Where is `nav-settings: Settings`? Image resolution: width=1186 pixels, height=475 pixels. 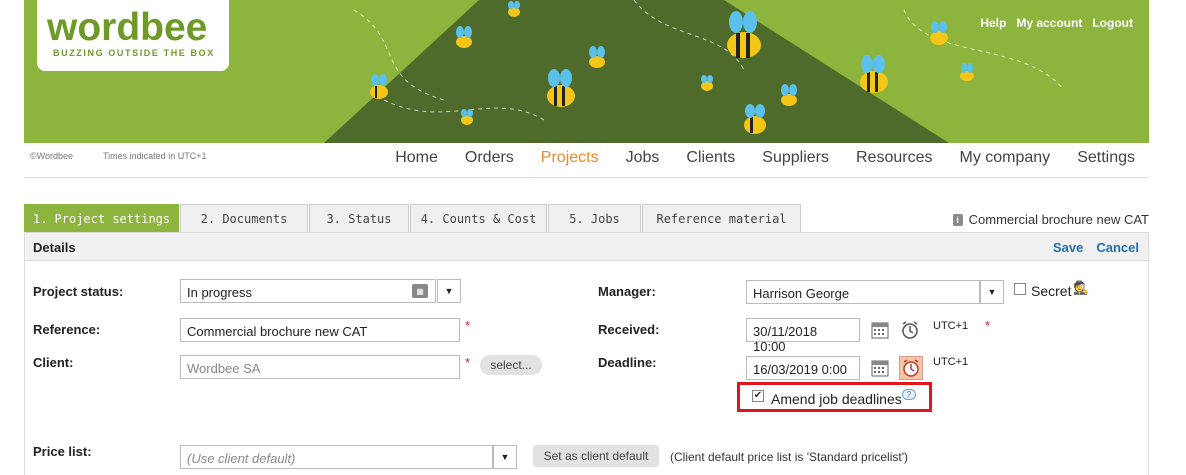 nav-settings: Settings is located at coordinates (1106, 158).